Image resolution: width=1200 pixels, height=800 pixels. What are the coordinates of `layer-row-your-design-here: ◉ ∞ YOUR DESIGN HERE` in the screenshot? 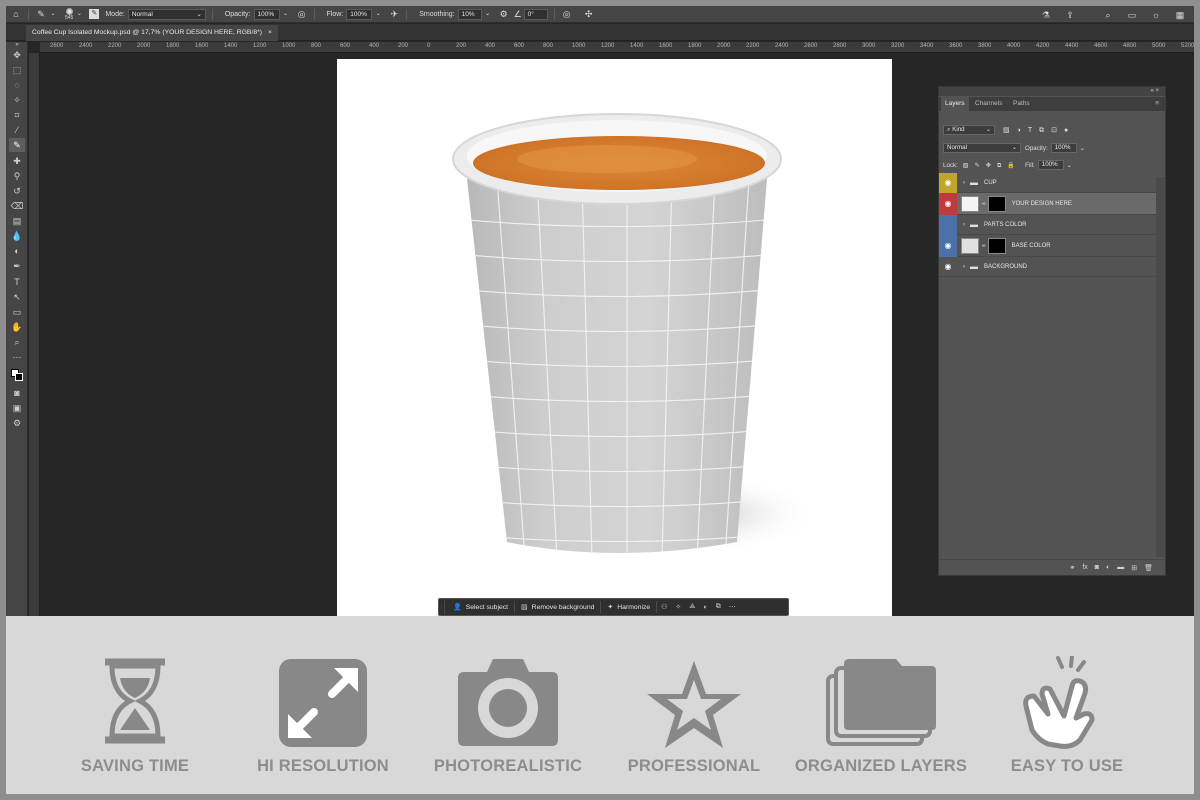 It's located at (1048, 203).